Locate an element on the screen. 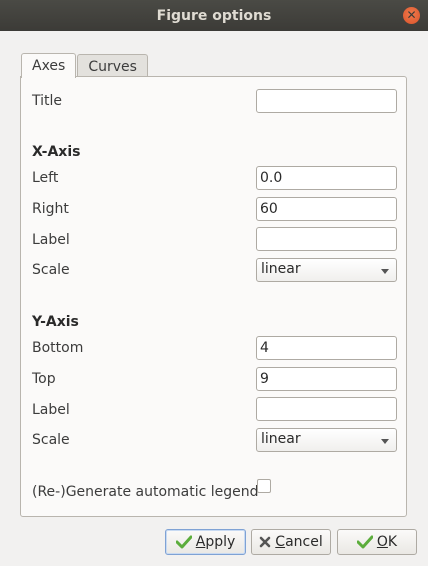 This screenshot has width=428, height=566. y-scale-label: Scale is located at coordinates (51, 440).